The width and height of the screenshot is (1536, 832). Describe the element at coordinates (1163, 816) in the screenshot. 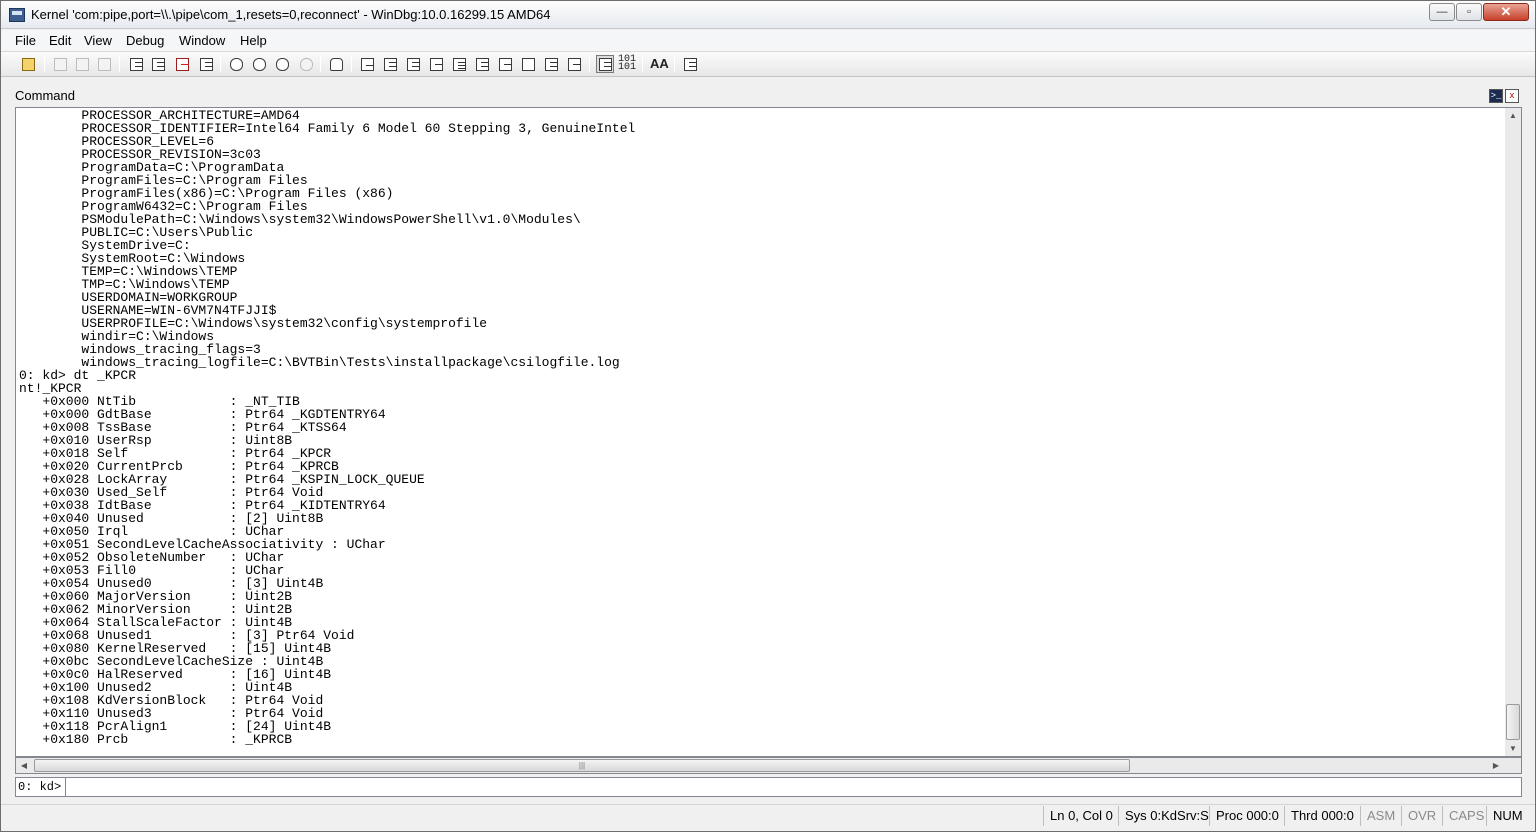

I see `status-sys: Sys 0:KdSrv:S` at that location.